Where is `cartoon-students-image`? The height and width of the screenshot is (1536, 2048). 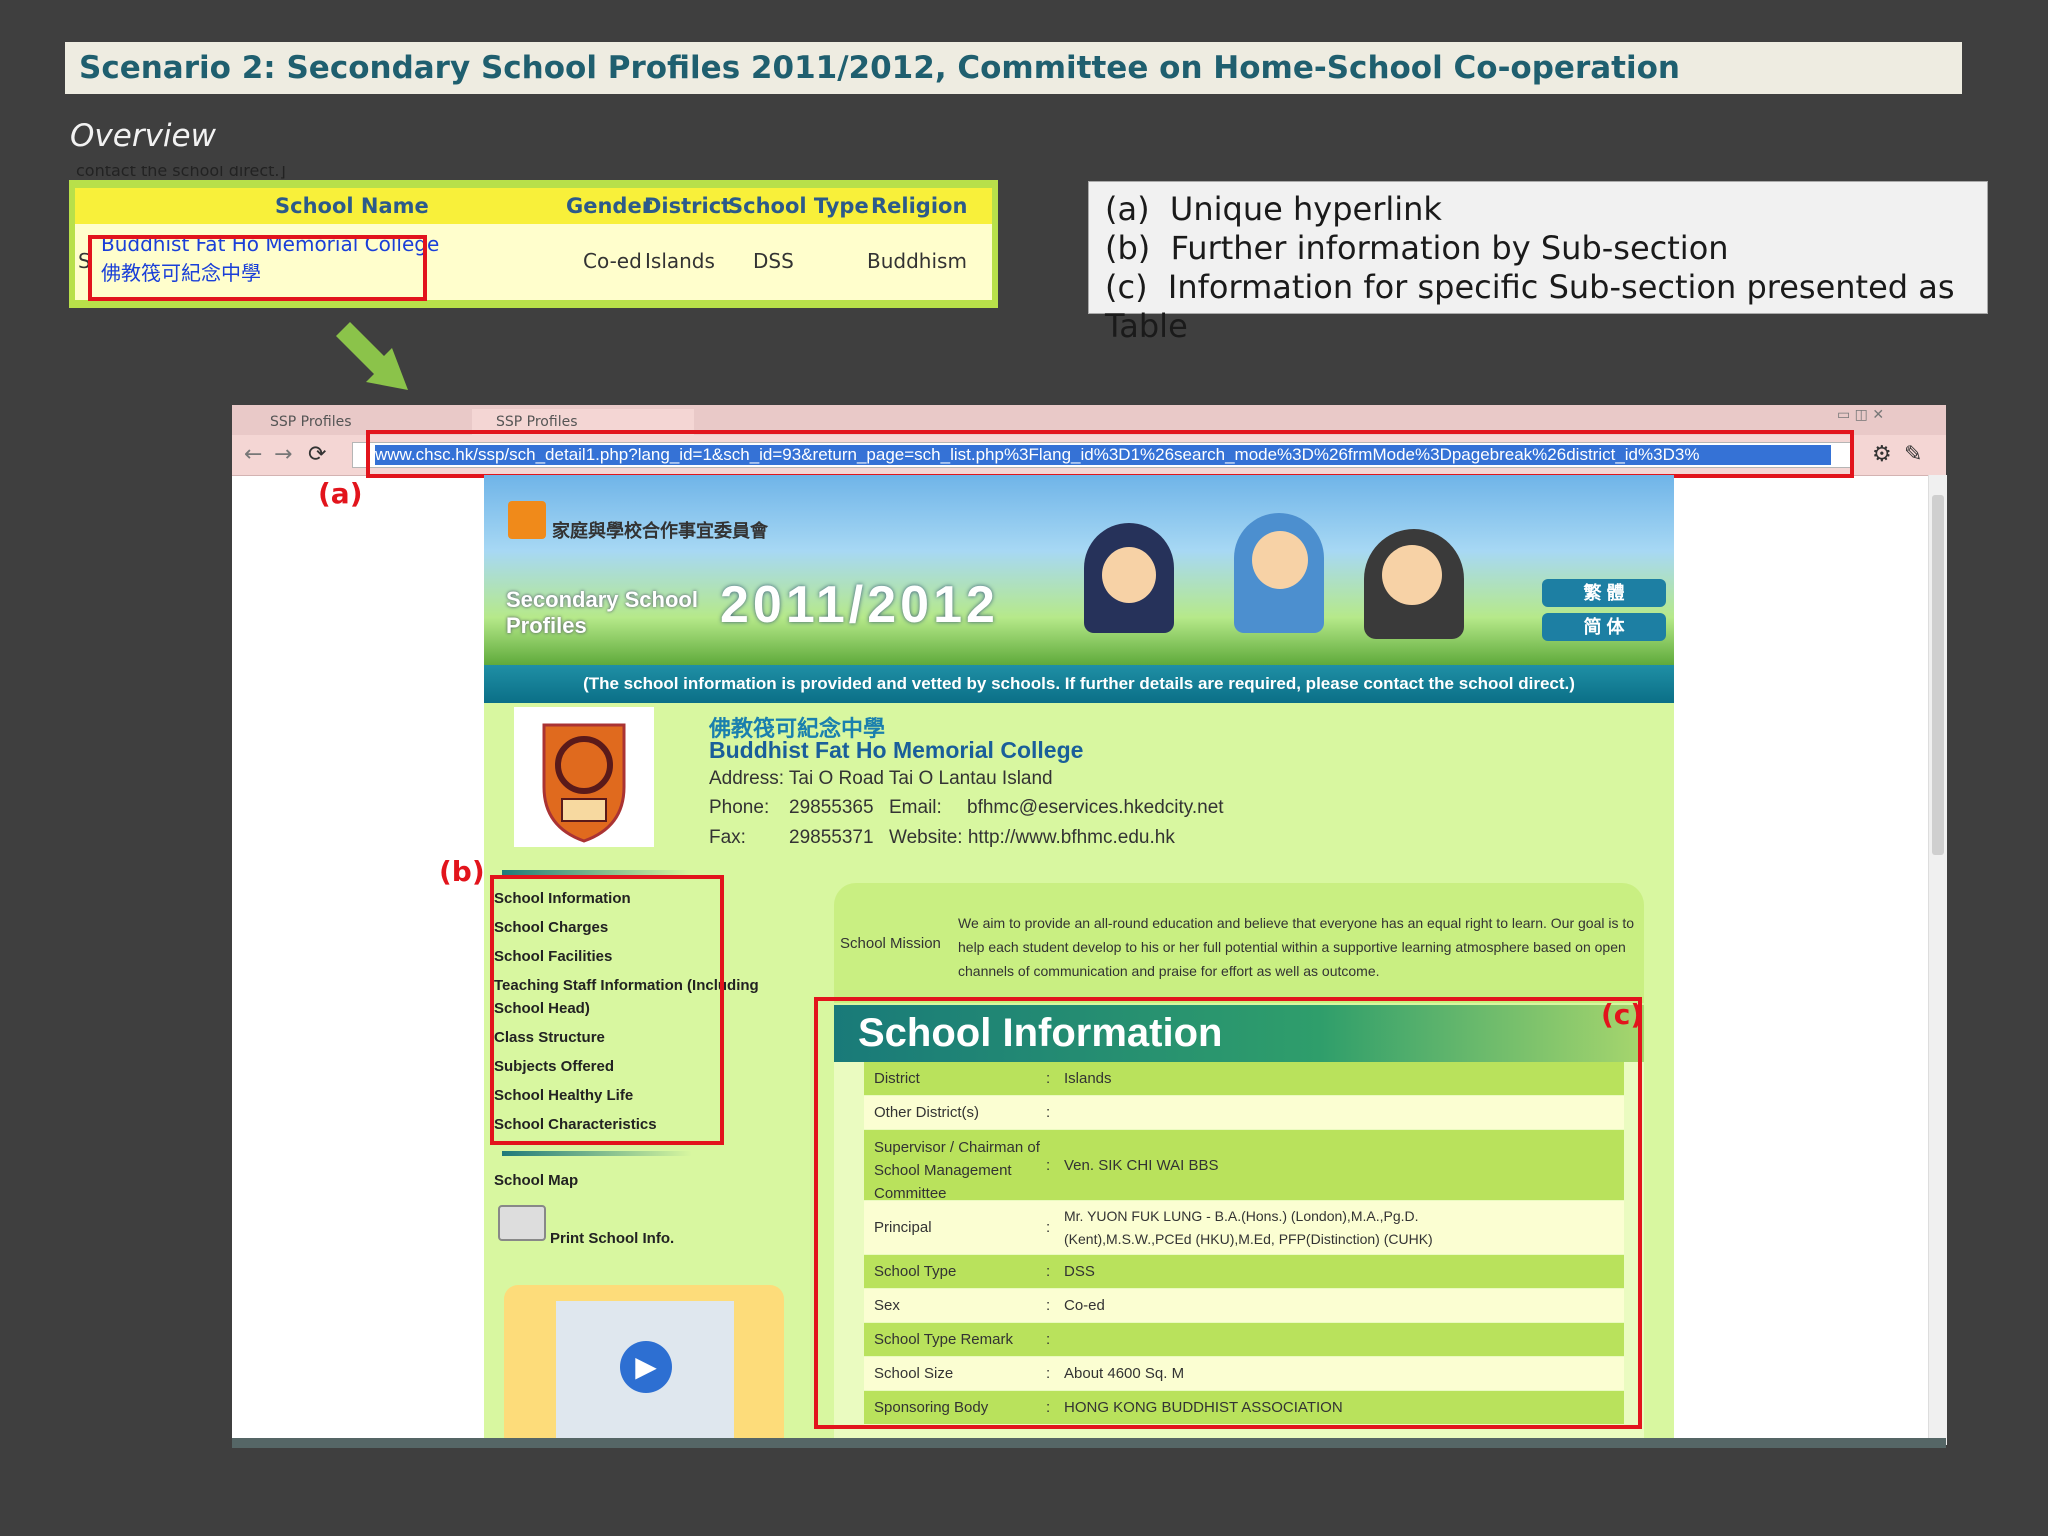 cartoon-students-image is located at coordinates (1294, 578).